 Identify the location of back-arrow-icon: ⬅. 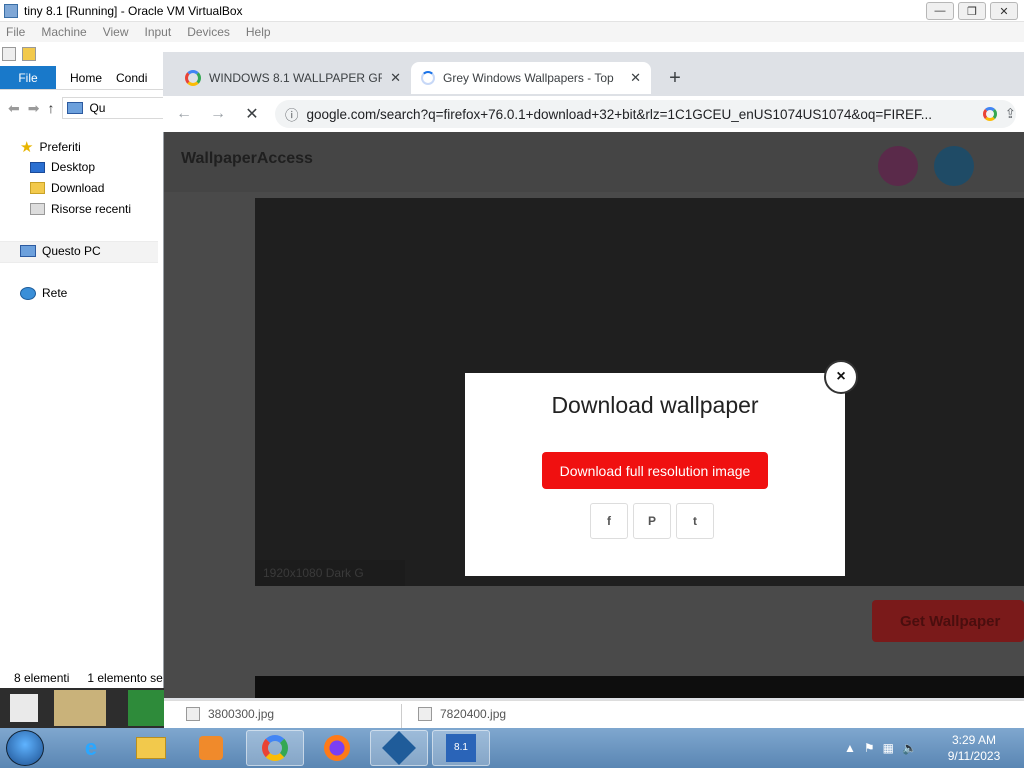
(14, 108).